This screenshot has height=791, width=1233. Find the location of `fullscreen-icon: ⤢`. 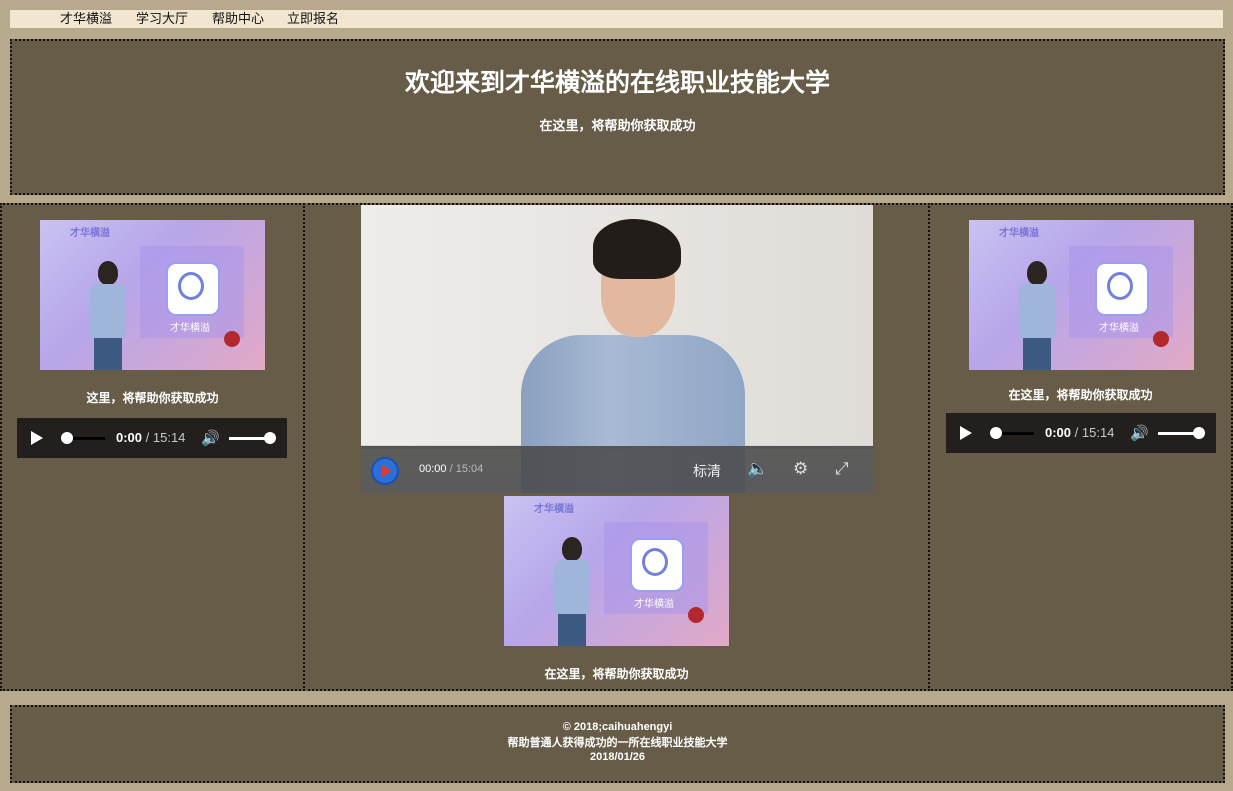

fullscreen-icon: ⤢ is located at coordinates (842, 469).